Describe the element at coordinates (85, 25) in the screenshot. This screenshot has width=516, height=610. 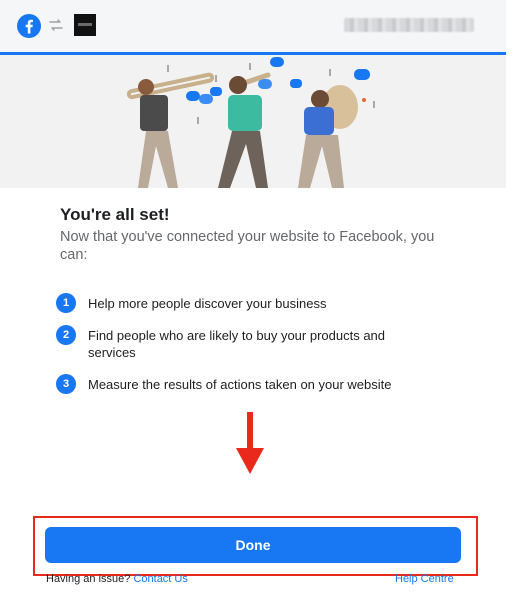
I see `website-thumbnail-icon` at that location.